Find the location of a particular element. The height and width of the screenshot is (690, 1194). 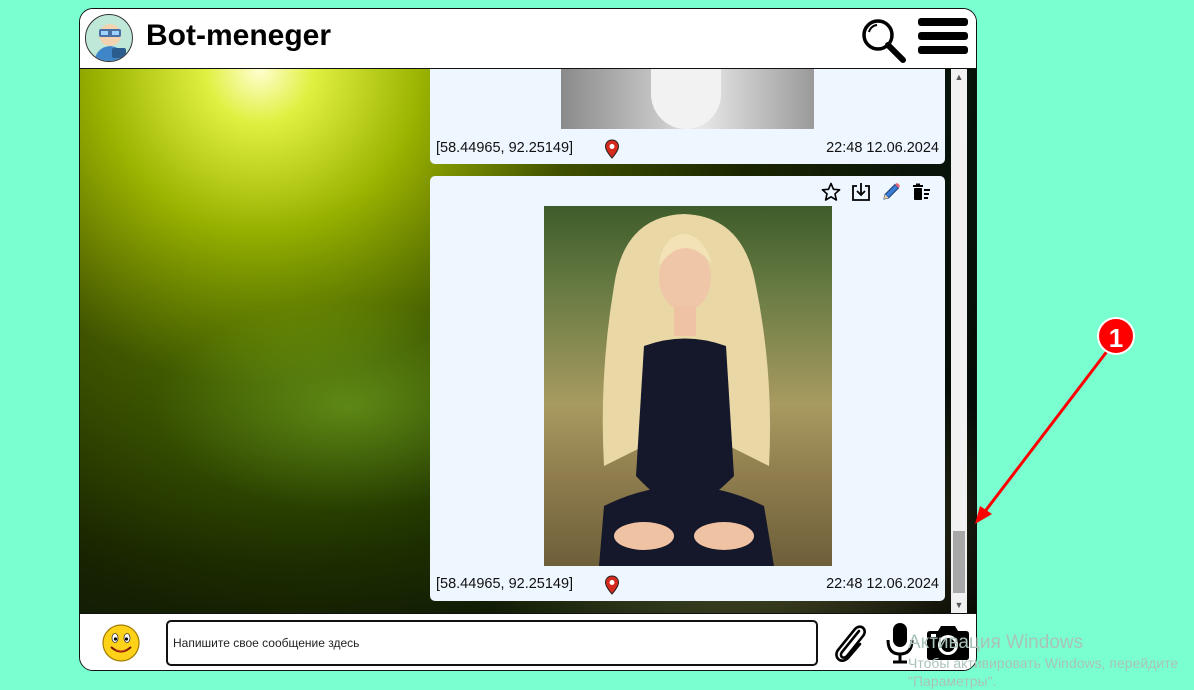

paperclip-icon is located at coordinates (850, 643).